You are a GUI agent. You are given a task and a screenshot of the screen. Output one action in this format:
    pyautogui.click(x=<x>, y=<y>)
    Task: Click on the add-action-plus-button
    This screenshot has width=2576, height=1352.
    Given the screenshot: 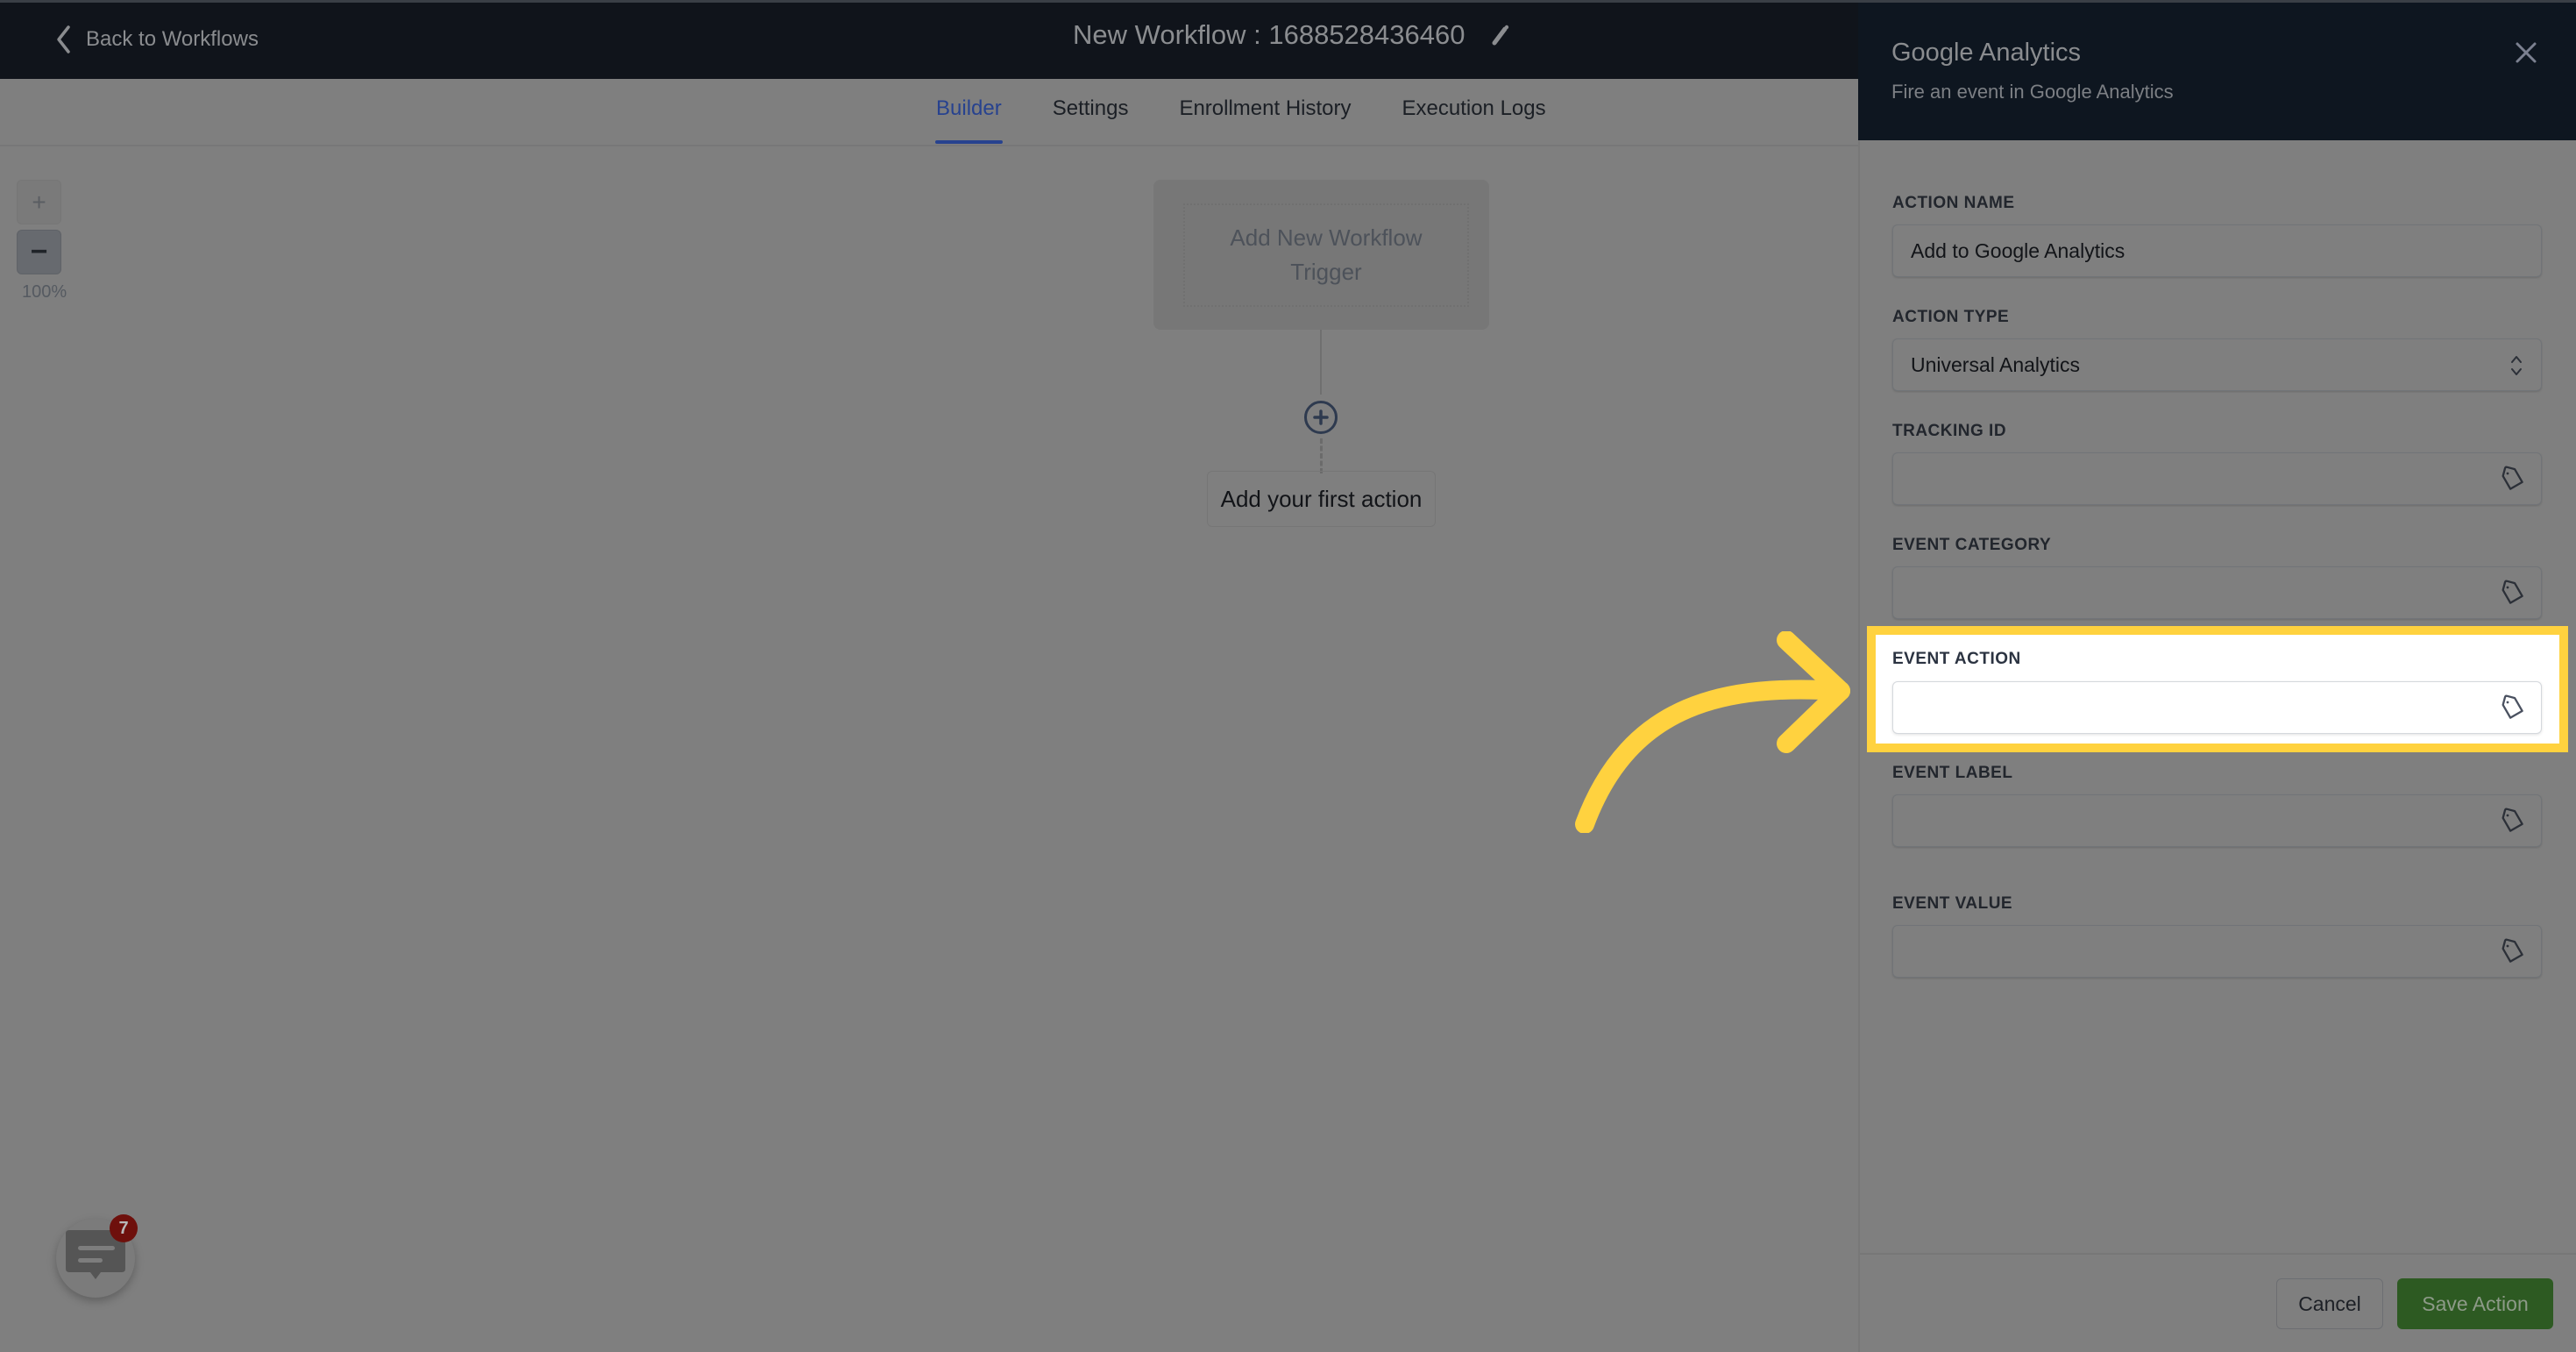 What is the action you would take?
    pyautogui.click(x=1321, y=417)
    